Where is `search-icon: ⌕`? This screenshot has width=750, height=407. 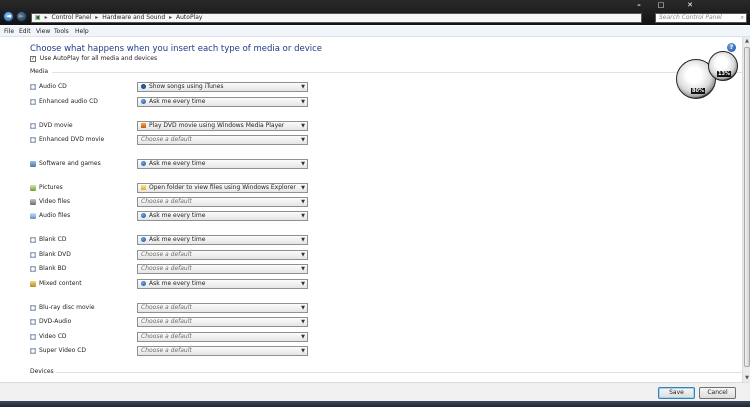 search-icon: ⌕ is located at coordinates (742, 18).